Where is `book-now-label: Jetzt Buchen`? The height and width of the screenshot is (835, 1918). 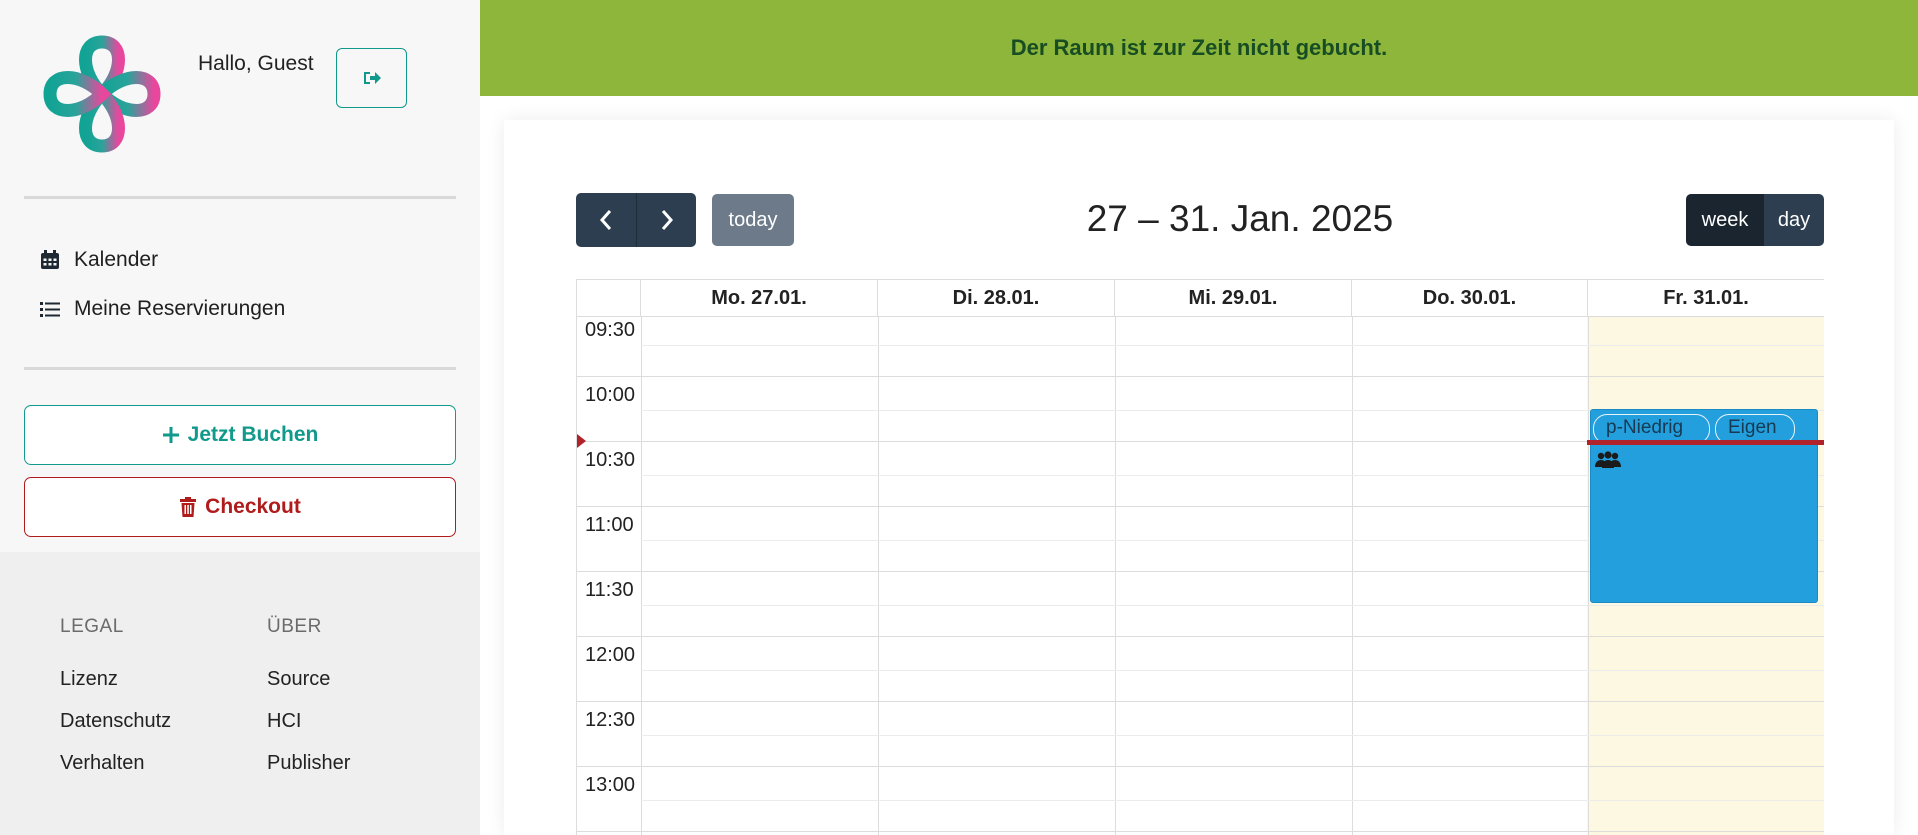
book-now-label: Jetzt Buchen is located at coordinates (253, 434).